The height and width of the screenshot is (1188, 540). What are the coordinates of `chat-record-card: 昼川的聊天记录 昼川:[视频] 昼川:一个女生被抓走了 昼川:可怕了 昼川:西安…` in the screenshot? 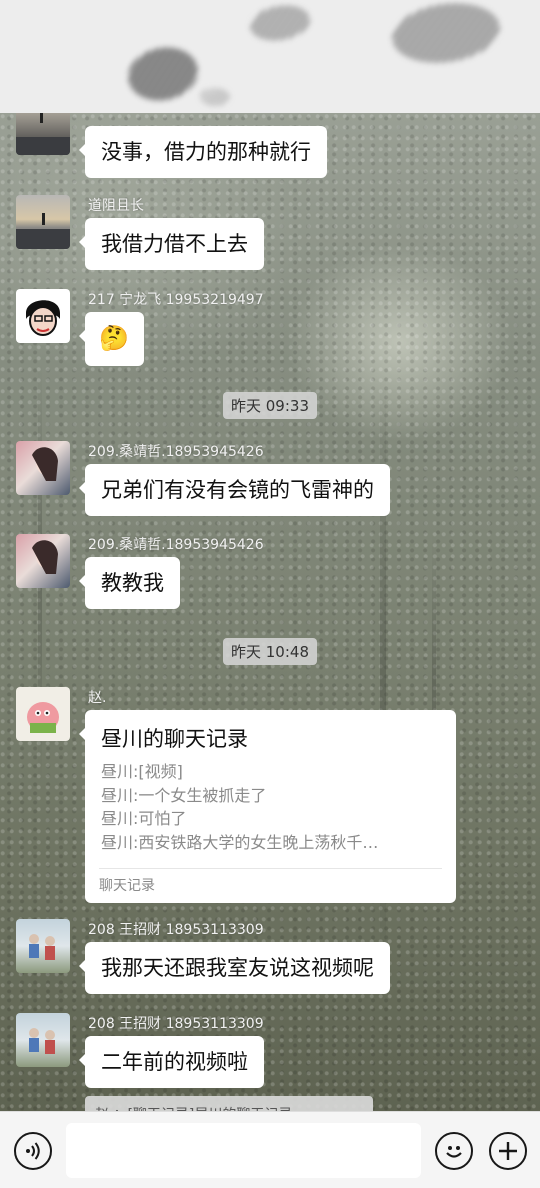 It's located at (267, 806).